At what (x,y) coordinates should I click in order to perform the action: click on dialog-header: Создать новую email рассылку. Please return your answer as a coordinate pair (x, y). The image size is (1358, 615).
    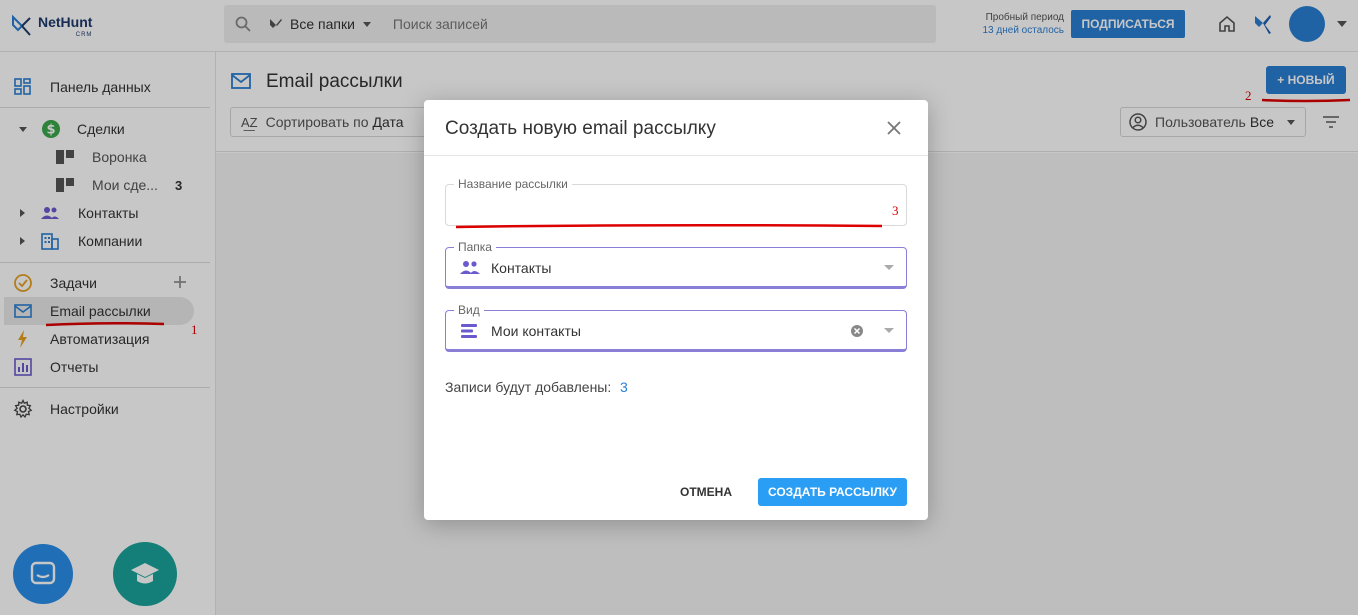
    Looking at the image, I should click on (676, 128).